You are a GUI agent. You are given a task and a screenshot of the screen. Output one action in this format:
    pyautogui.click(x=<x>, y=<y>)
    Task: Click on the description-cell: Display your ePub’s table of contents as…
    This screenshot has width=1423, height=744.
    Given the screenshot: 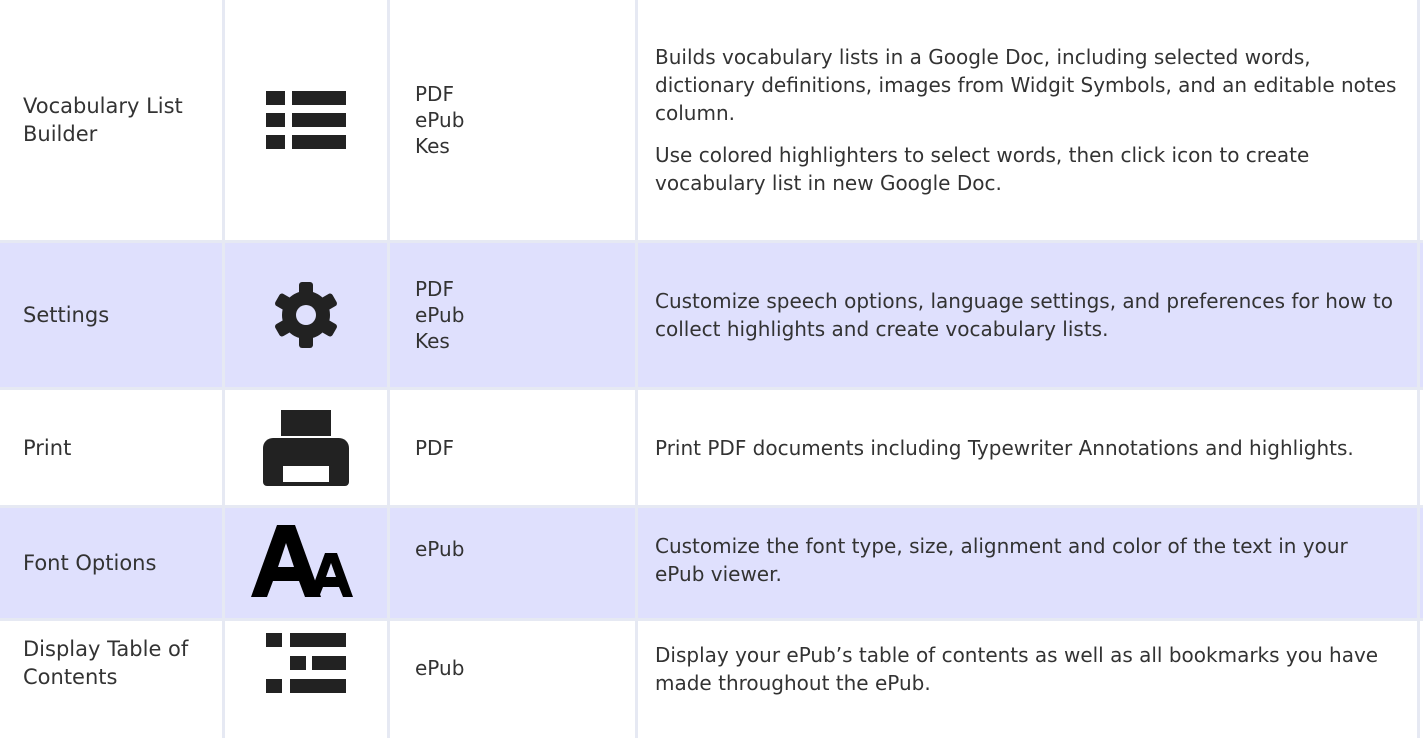 What is the action you would take?
    pyautogui.click(x=1029, y=679)
    